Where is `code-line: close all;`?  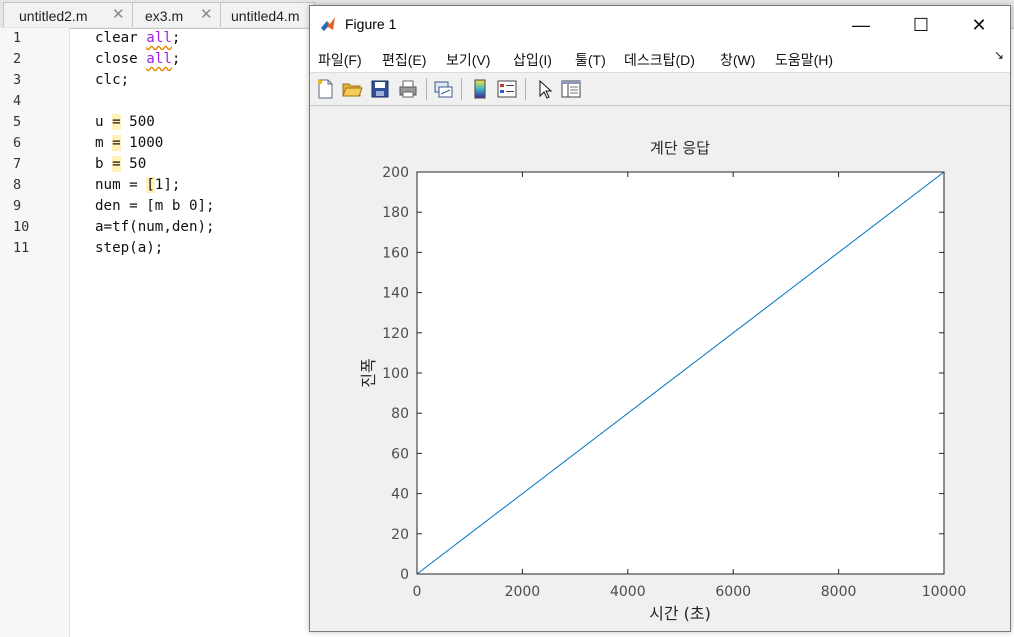
code-line: close all; is located at coordinates (137, 59).